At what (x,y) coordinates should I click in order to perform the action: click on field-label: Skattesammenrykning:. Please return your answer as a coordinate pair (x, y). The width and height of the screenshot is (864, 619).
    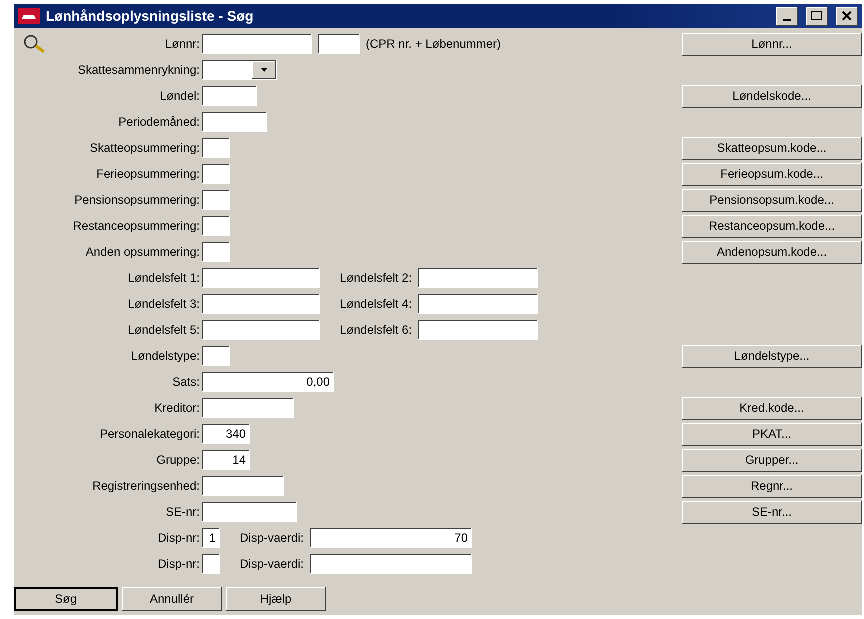
    Looking at the image, I should click on (139, 70).